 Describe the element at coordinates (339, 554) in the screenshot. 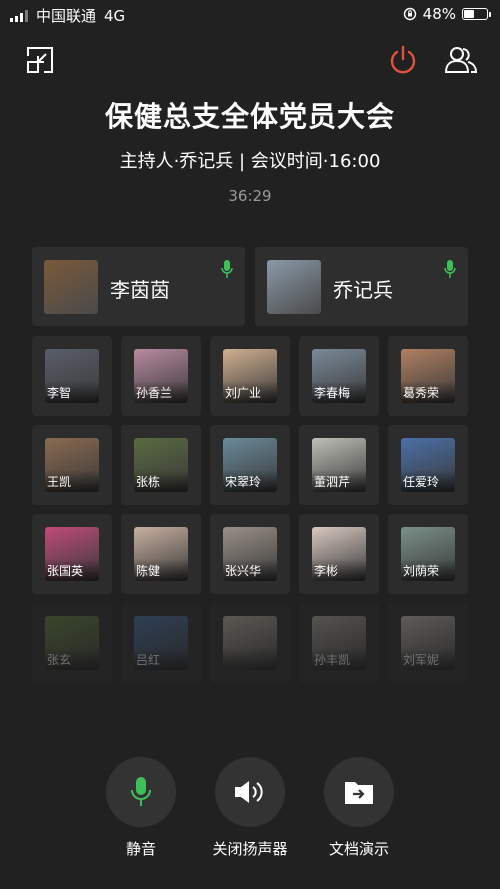

I see `participant-tile: 李彬` at that location.